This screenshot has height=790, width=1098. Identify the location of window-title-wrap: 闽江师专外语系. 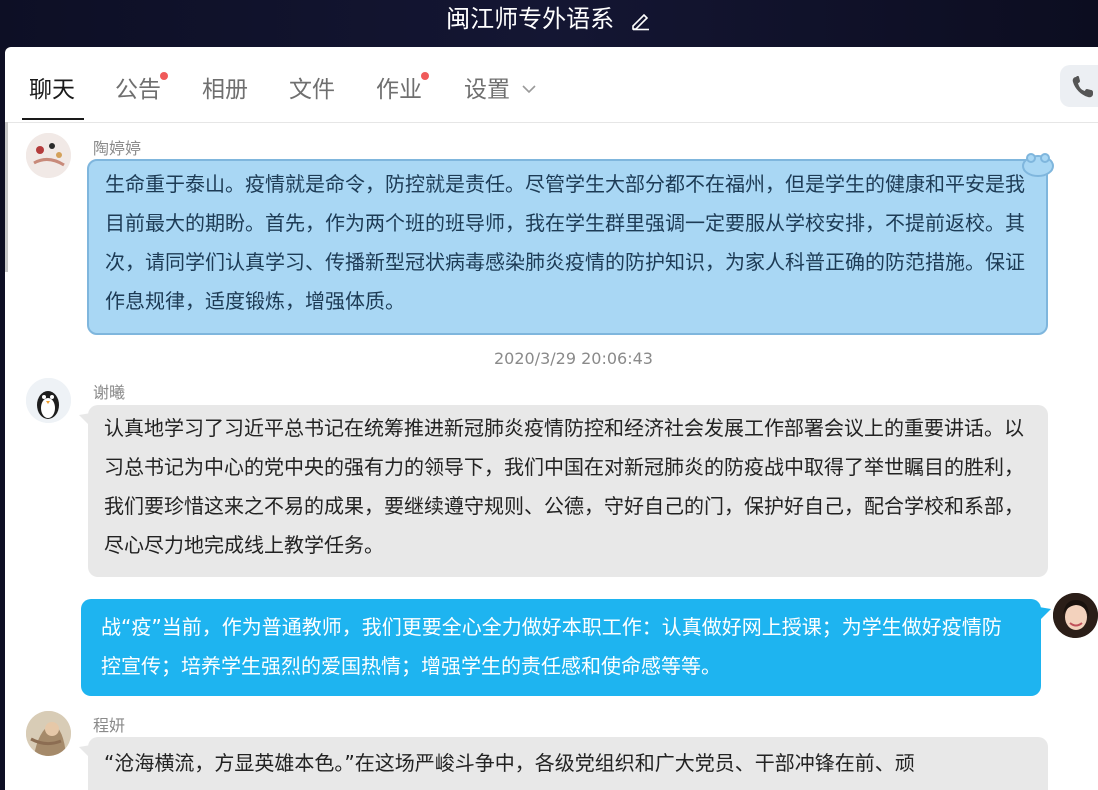
(549, 19).